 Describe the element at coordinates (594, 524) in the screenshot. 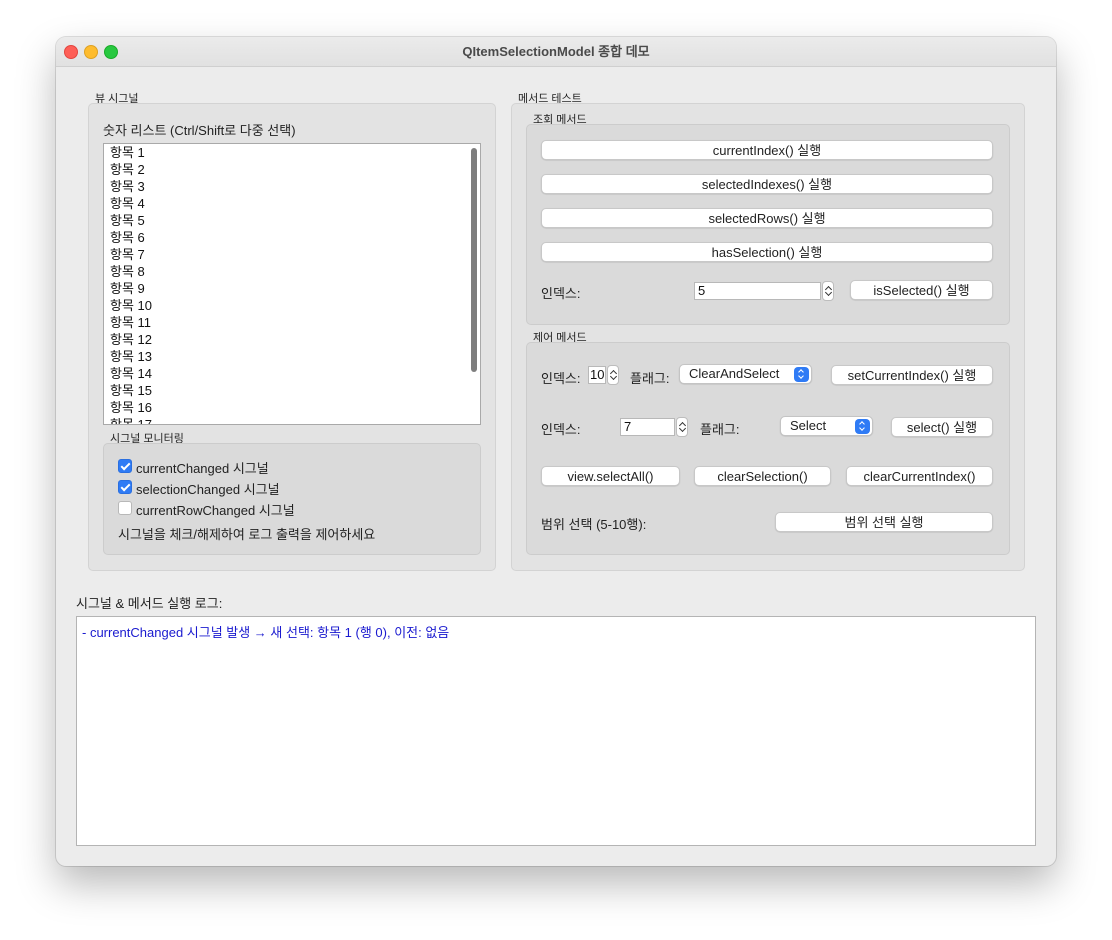

I see `range-select-label: 범위 선택 (5-10행):` at that location.